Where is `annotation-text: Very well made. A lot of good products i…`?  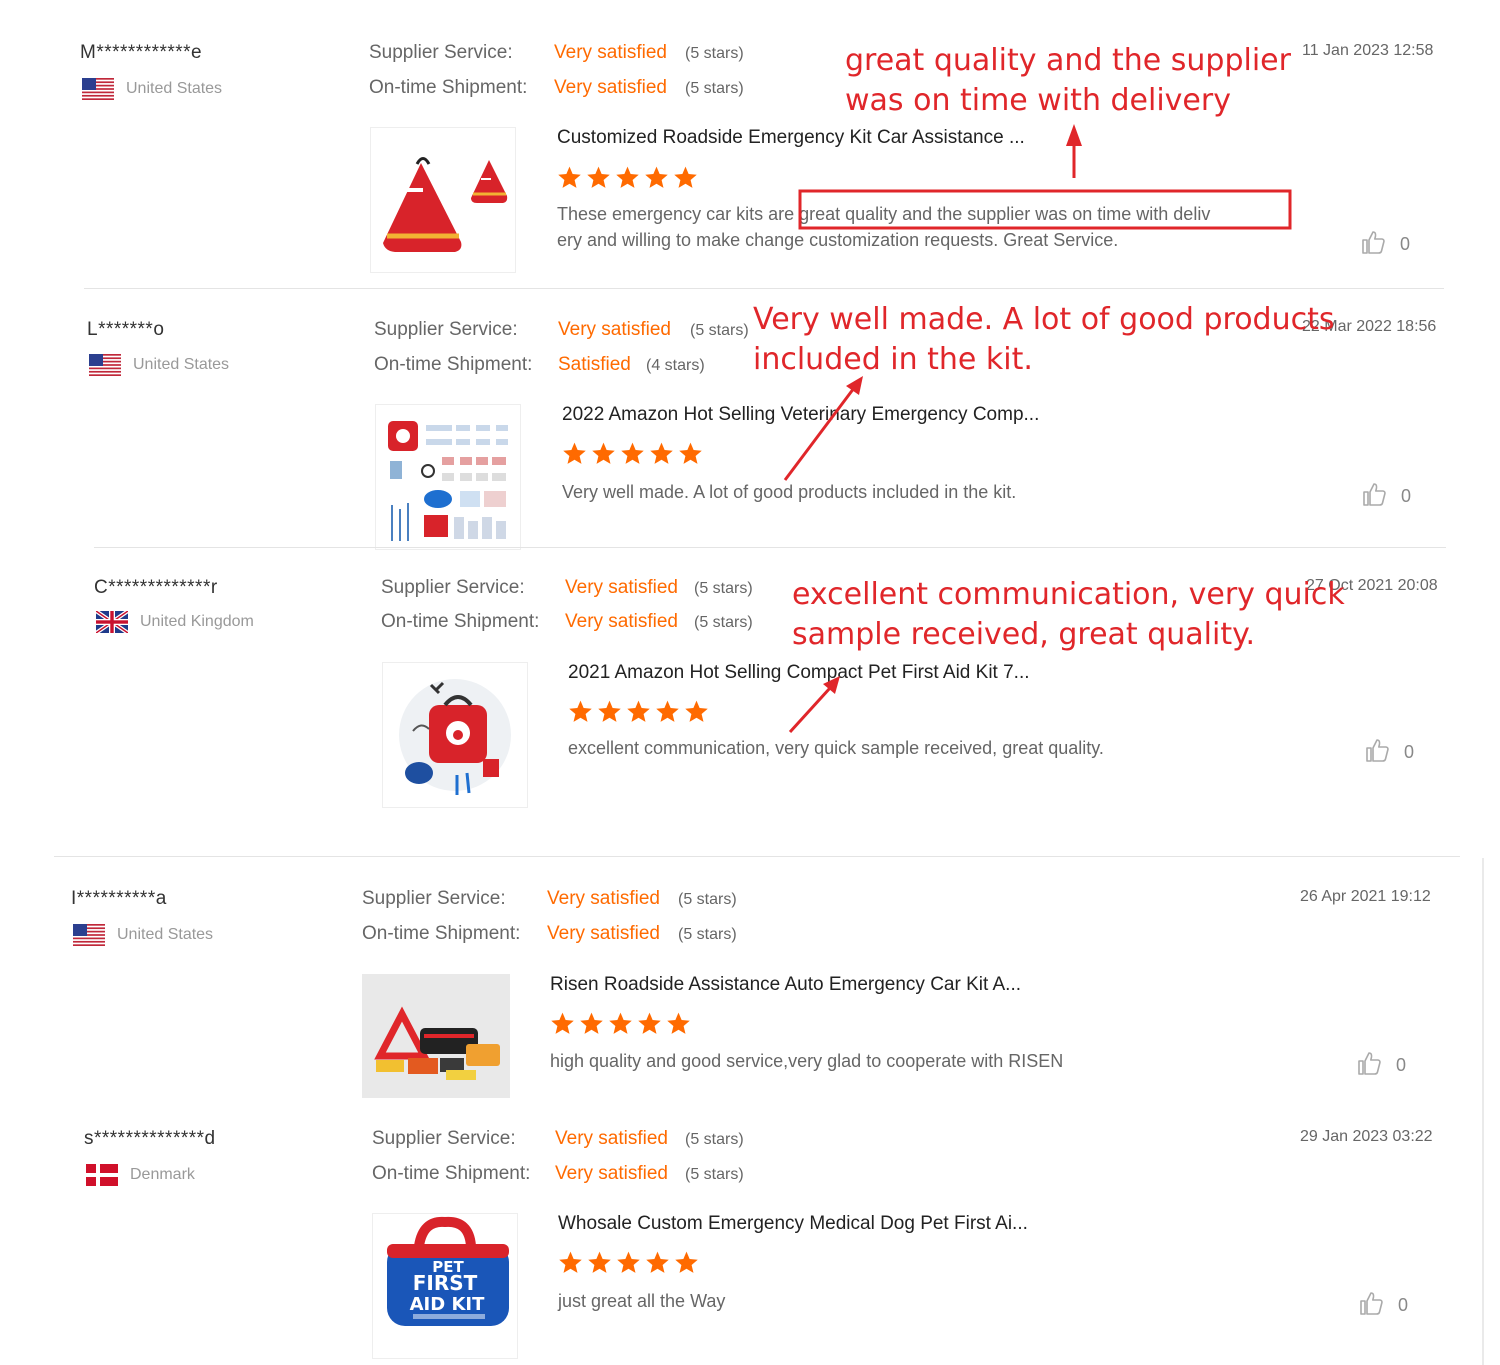
annotation-text: Very well made. A lot of good products i… is located at coordinates (1044, 340).